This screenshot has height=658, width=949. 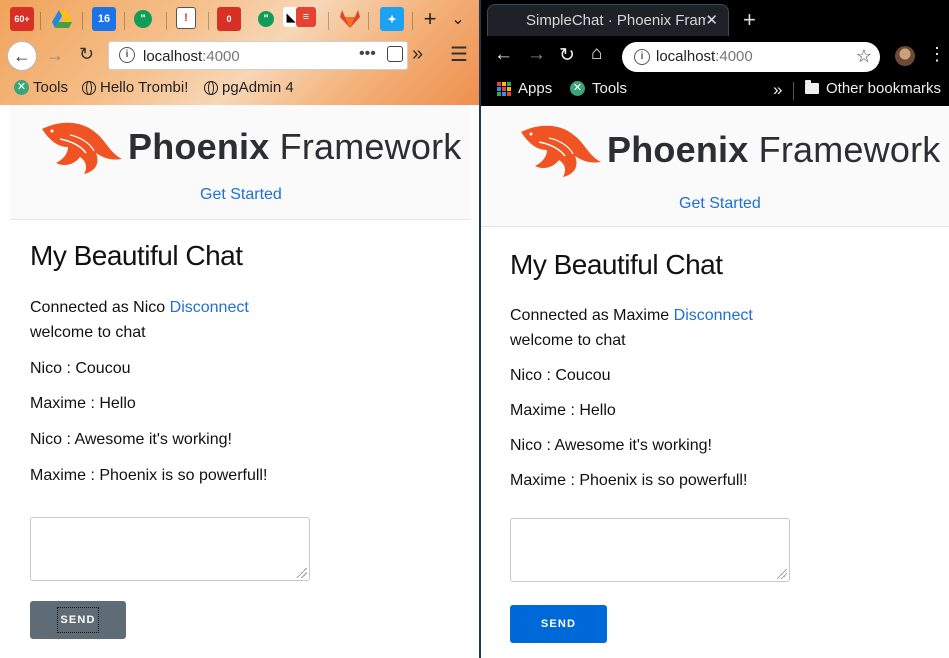 What do you see at coordinates (306, 17) in the screenshot?
I see `todoist-tab-icon: ≡` at bounding box center [306, 17].